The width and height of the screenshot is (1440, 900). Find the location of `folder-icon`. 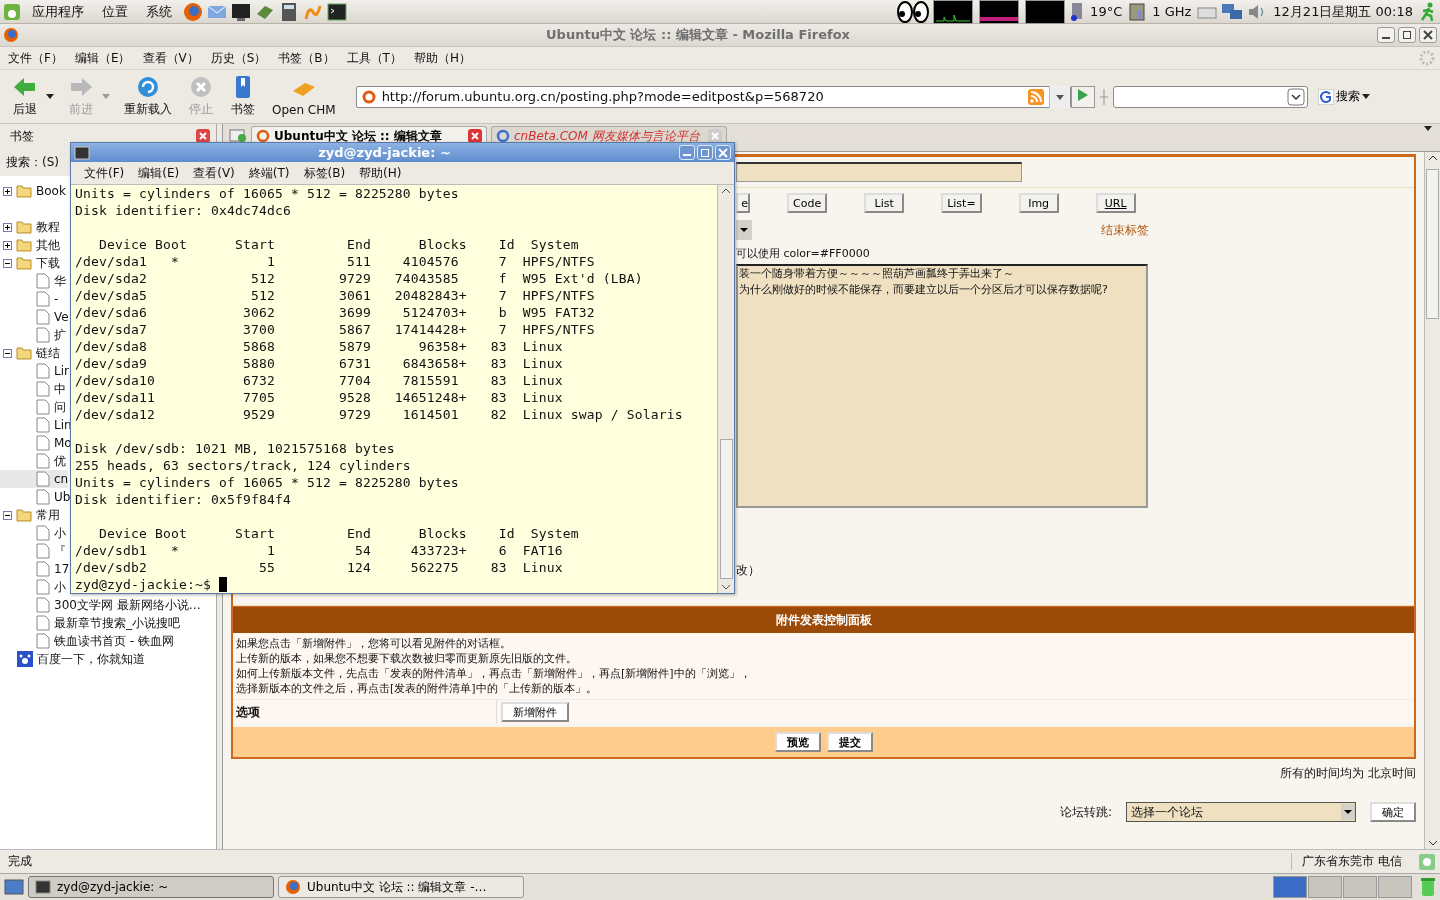

folder-icon is located at coordinates (24, 245).